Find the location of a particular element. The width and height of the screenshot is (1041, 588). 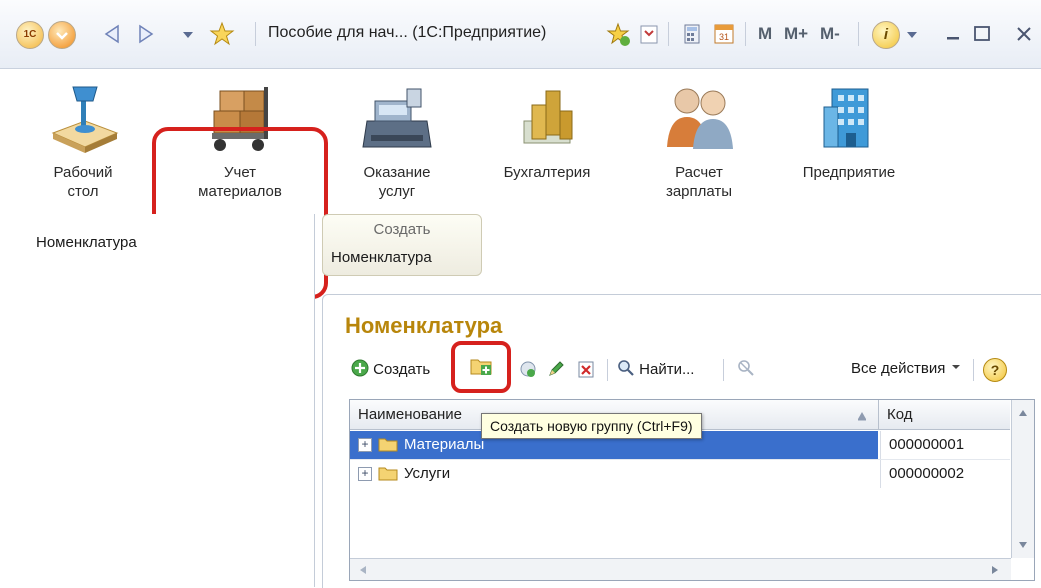

cash-register-icon is located at coordinates (397, 118).